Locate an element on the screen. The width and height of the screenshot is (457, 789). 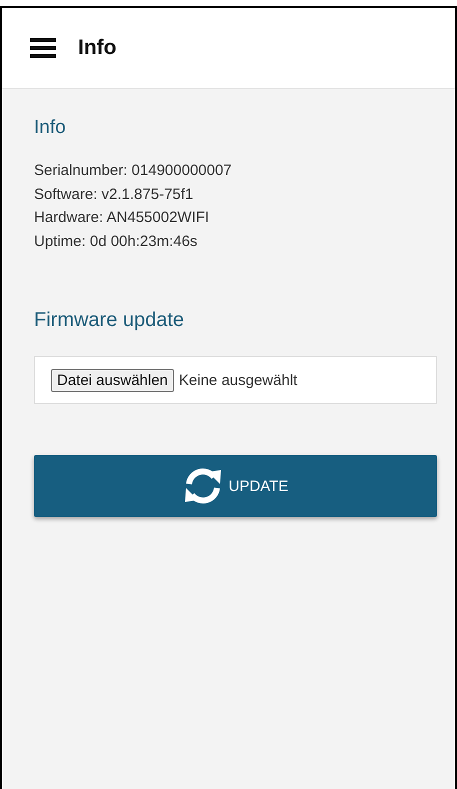
info-line: Software: v2.1.875-75f1 is located at coordinates (114, 194).